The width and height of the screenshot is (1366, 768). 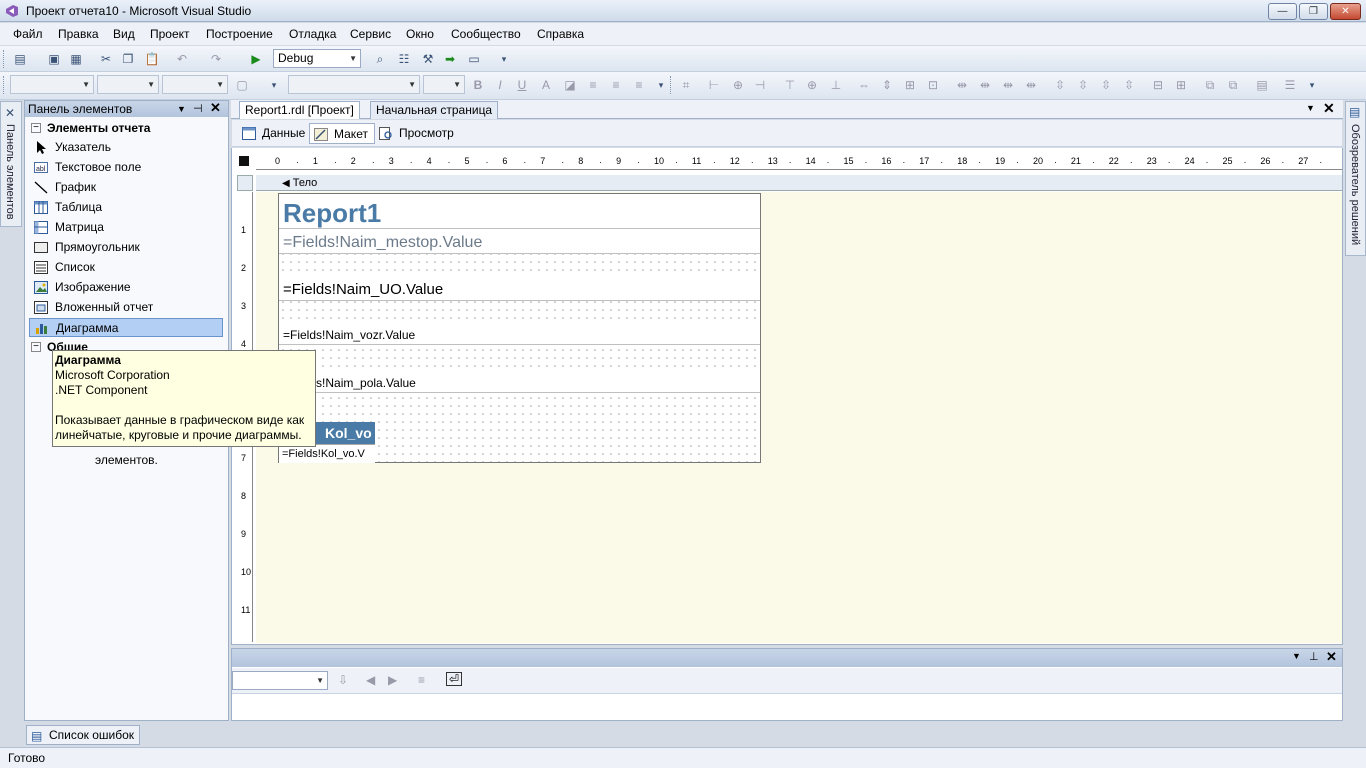 What do you see at coordinates (299, 110) in the screenshot?
I see `tab-report: Report1.rdl [Проект]` at bounding box center [299, 110].